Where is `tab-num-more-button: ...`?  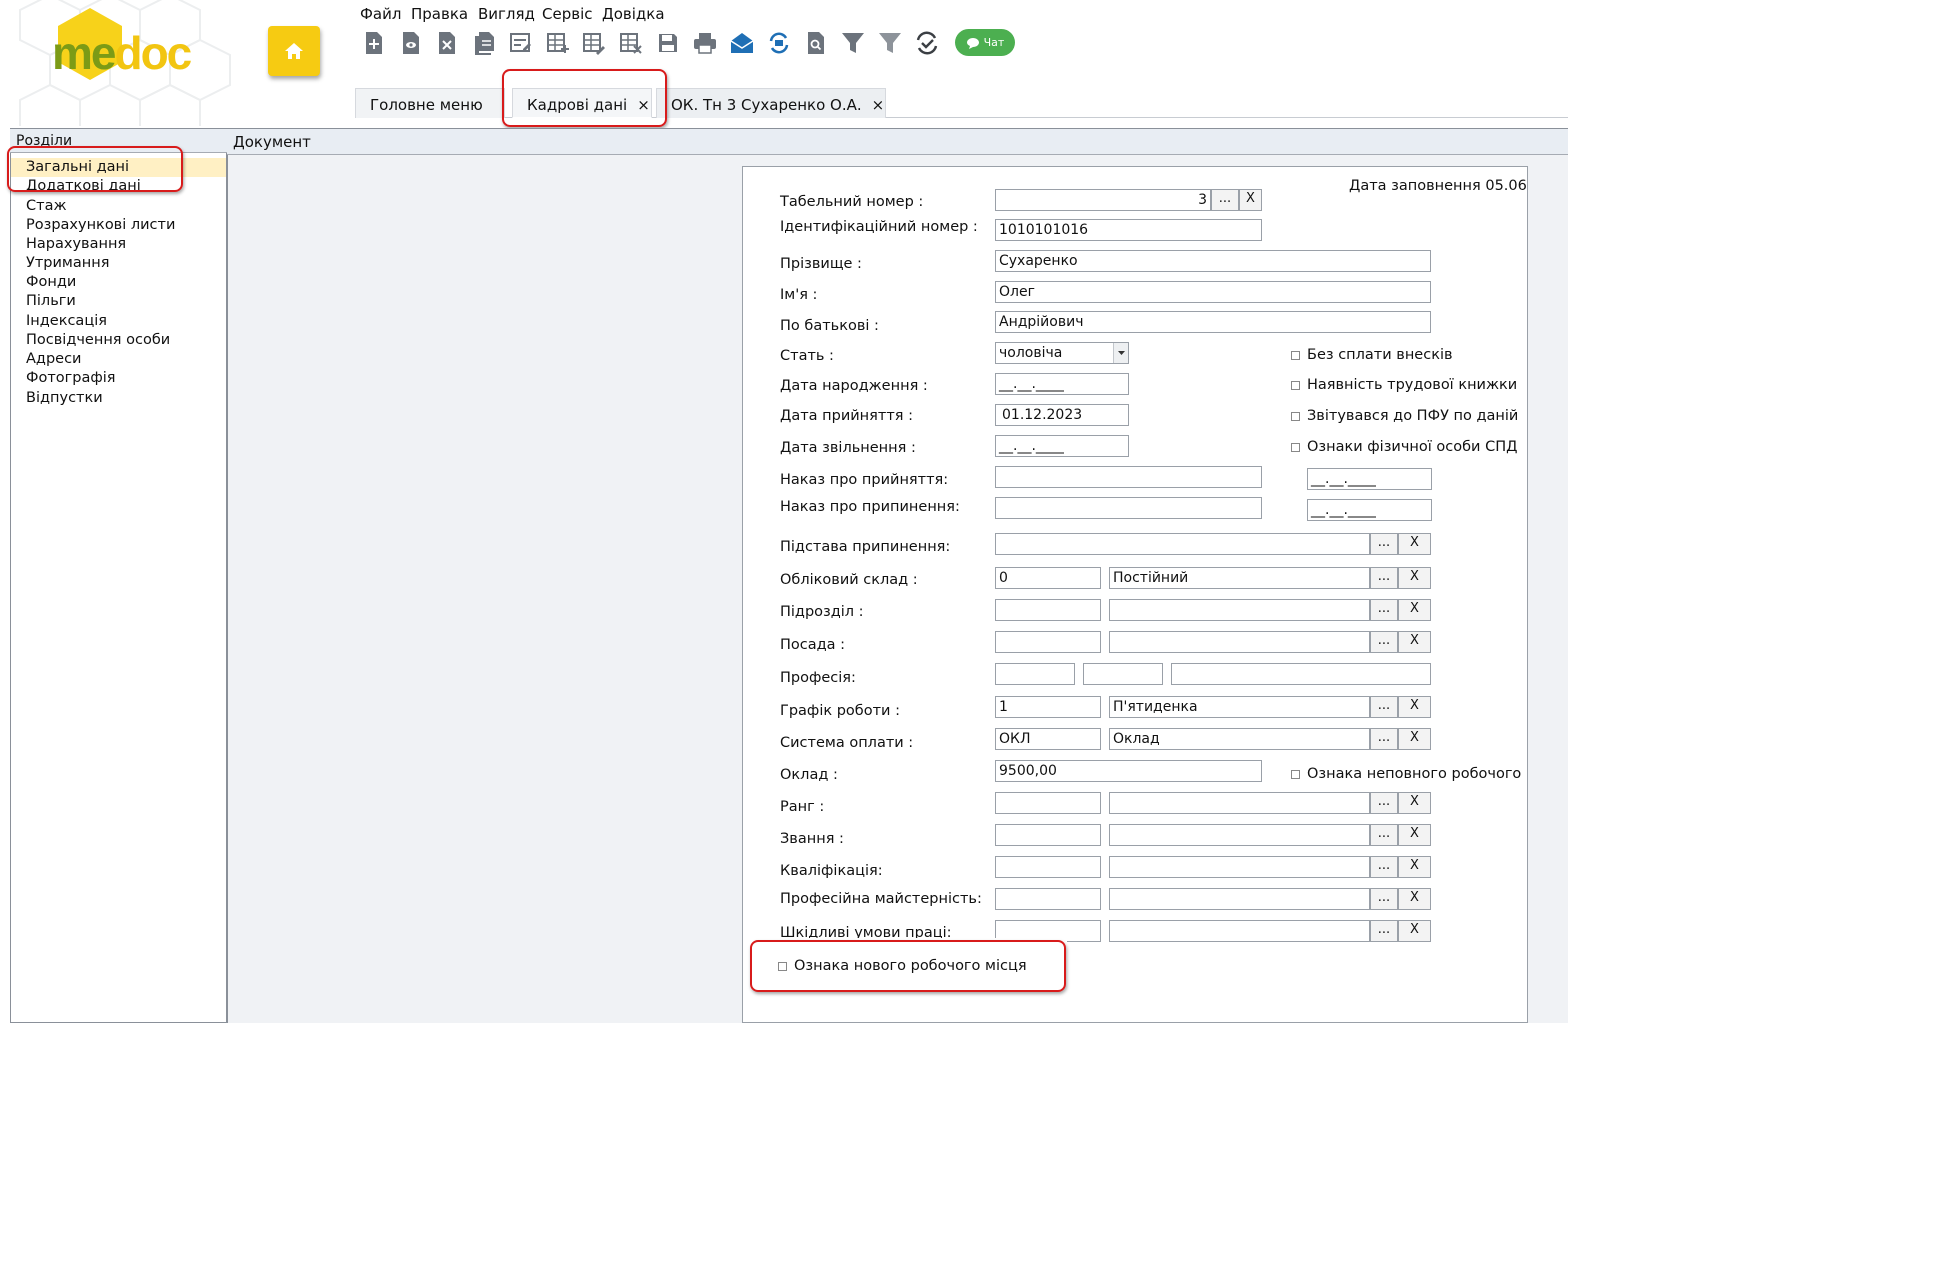 tab-num-more-button: ... is located at coordinates (1225, 200).